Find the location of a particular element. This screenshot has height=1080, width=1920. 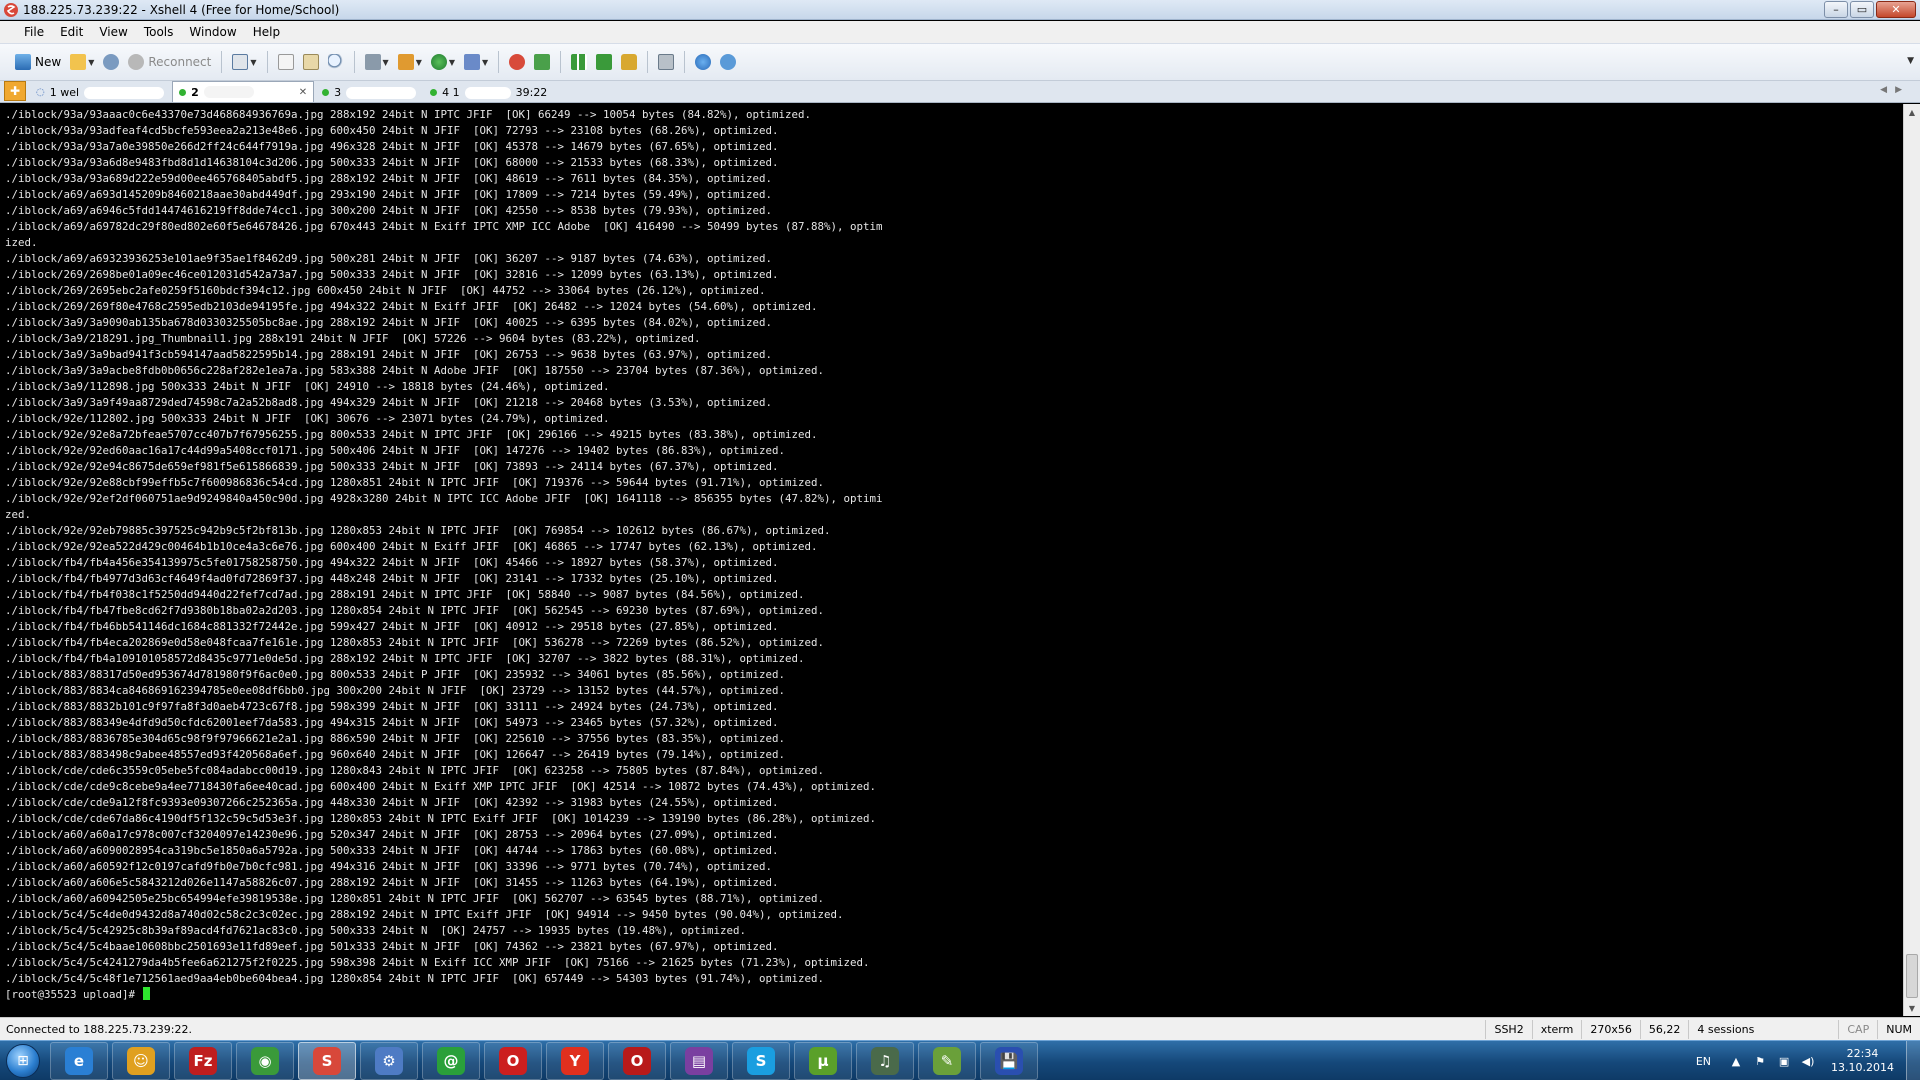

terminal-scrollbar: ▲ ▼ is located at coordinates (1911, 560).